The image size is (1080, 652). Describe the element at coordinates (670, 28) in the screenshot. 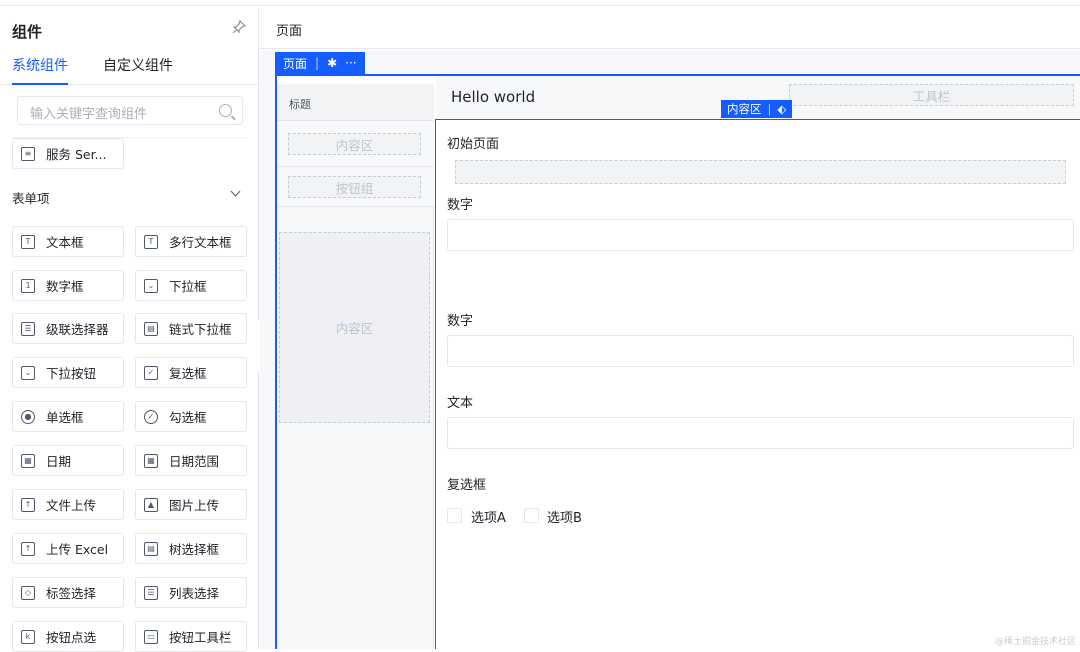

I see `designer-header: 页面` at that location.